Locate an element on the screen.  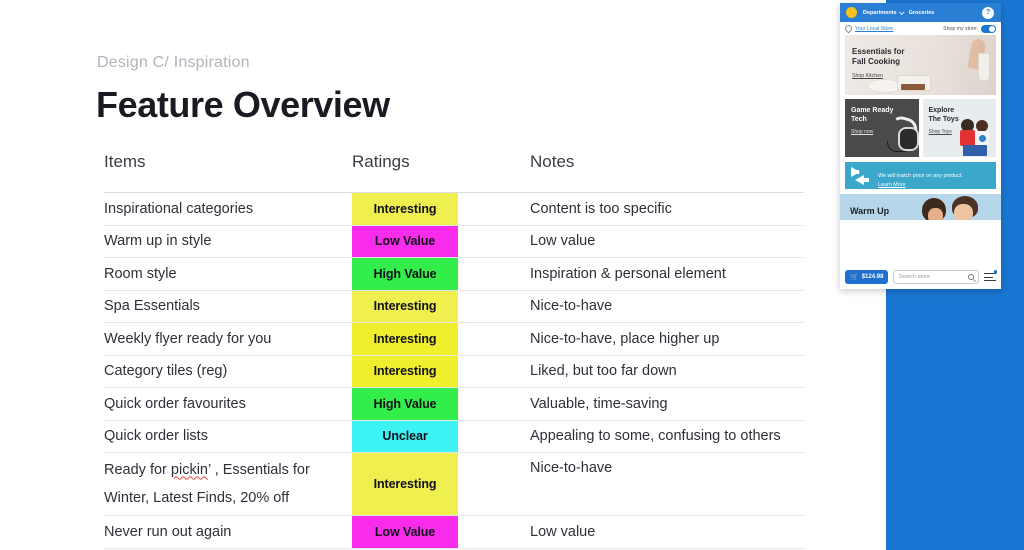
page-title: Feature Overview is located at coordinates (243, 104).